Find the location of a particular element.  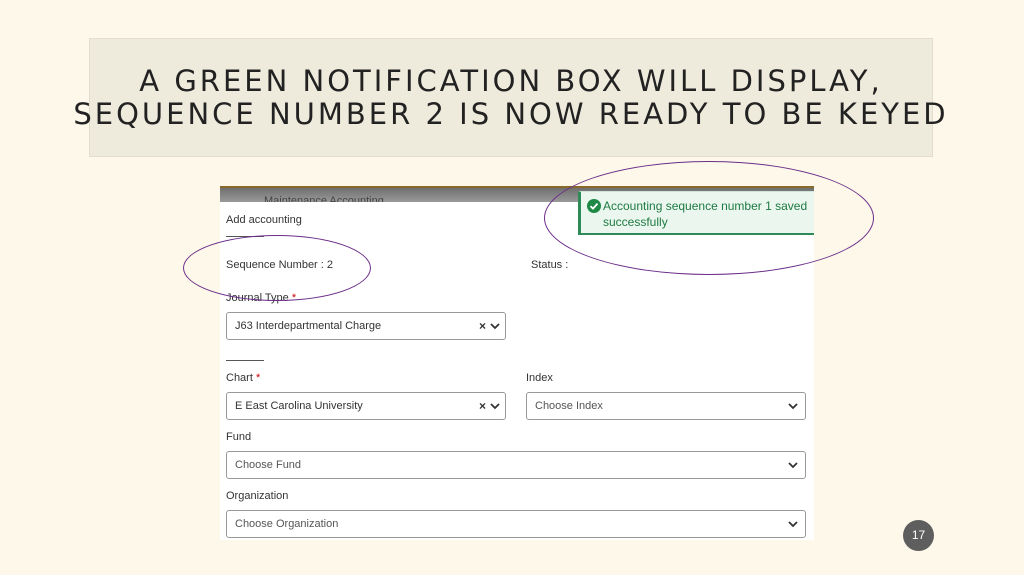

journal-type-select: J63 Interdepartmental Charge × is located at coordinates (366, 326).